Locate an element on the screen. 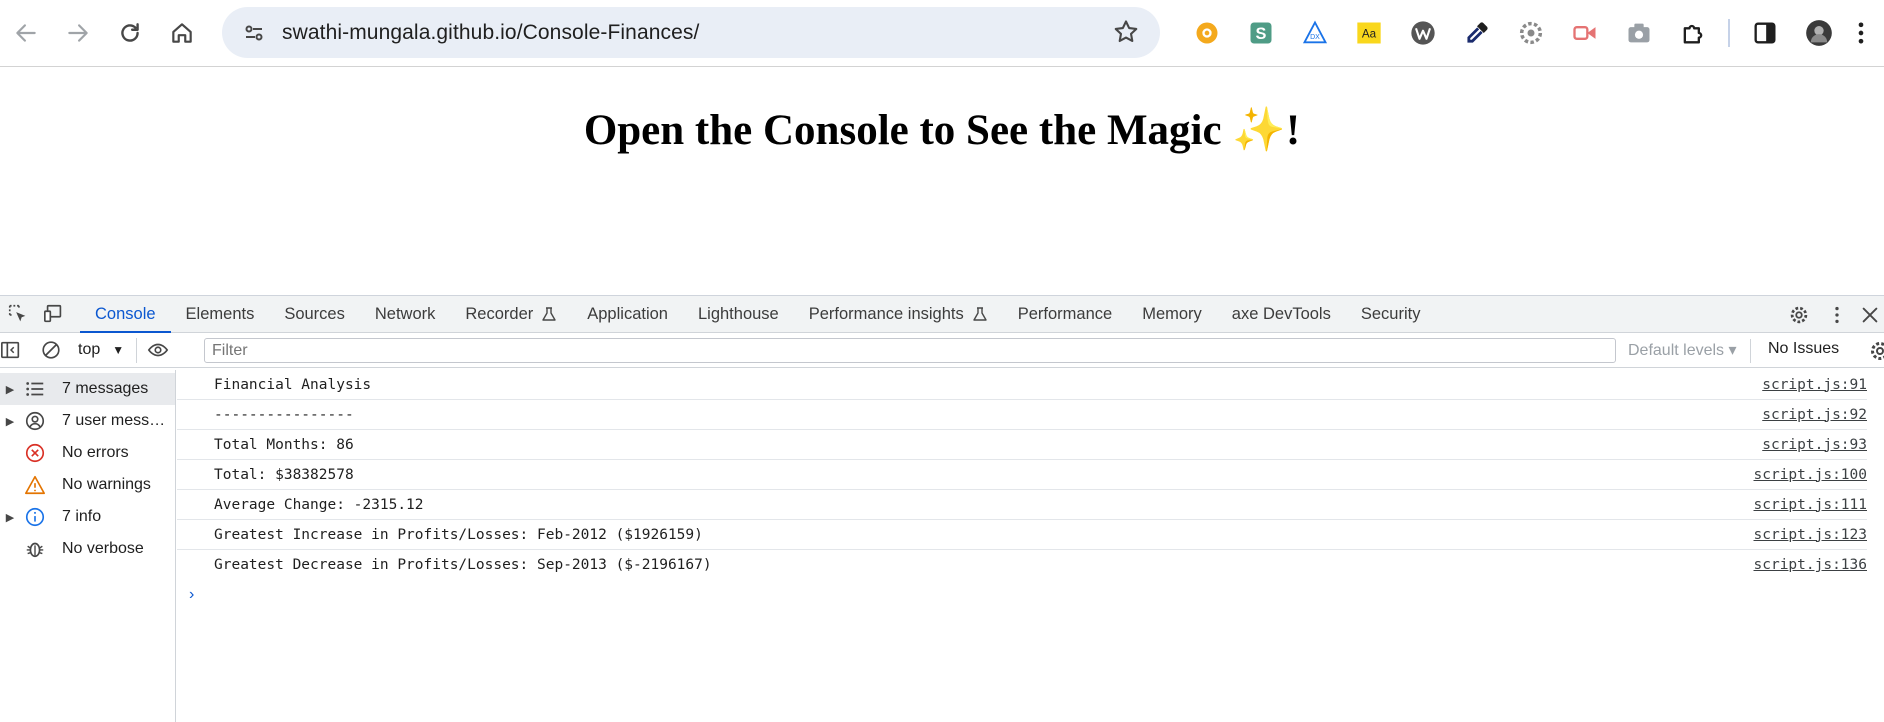 This screenshot has height=722, width=1884. console-prompt: › is located at coordinates (1022, 595).